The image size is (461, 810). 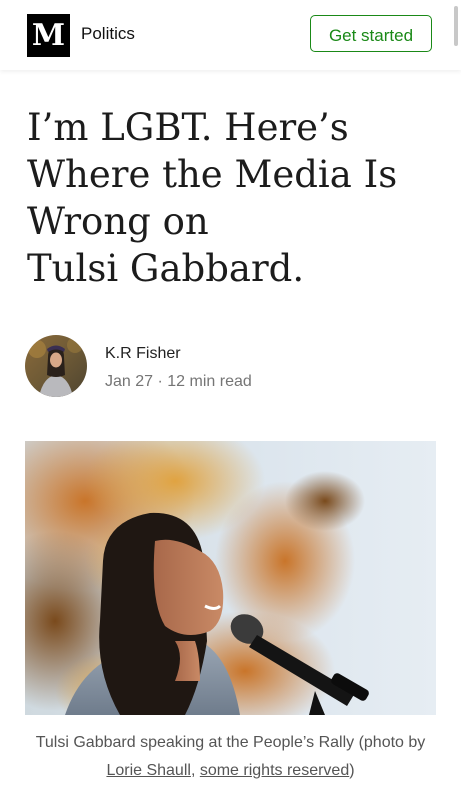 I want to click on avatar-image, so click(x=56, y=366).